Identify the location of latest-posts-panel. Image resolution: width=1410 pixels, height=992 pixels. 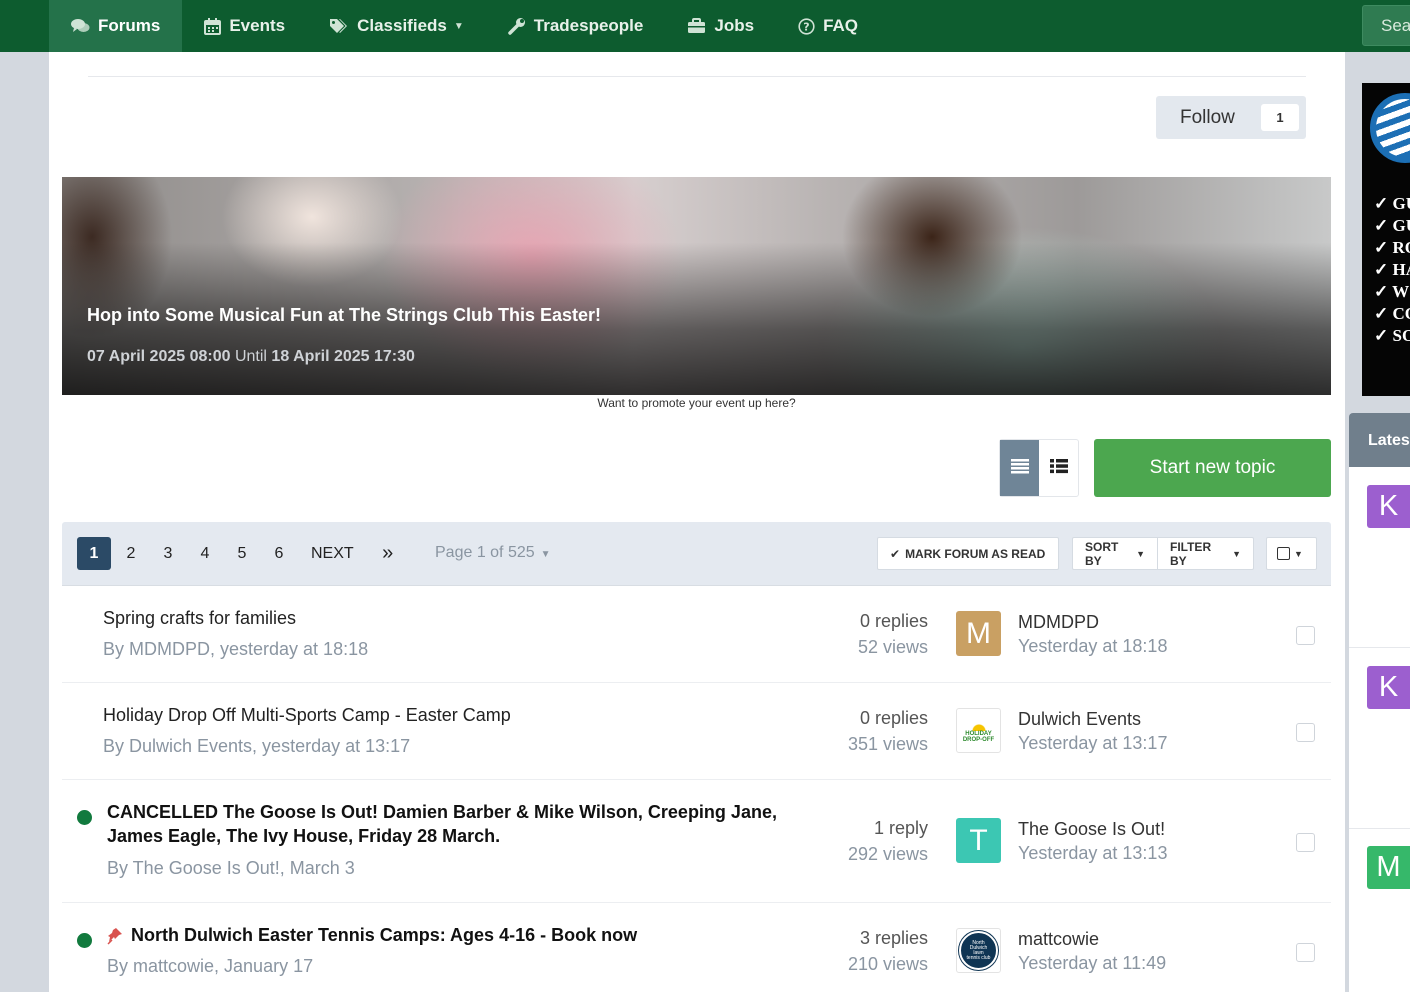
(1379, 729).